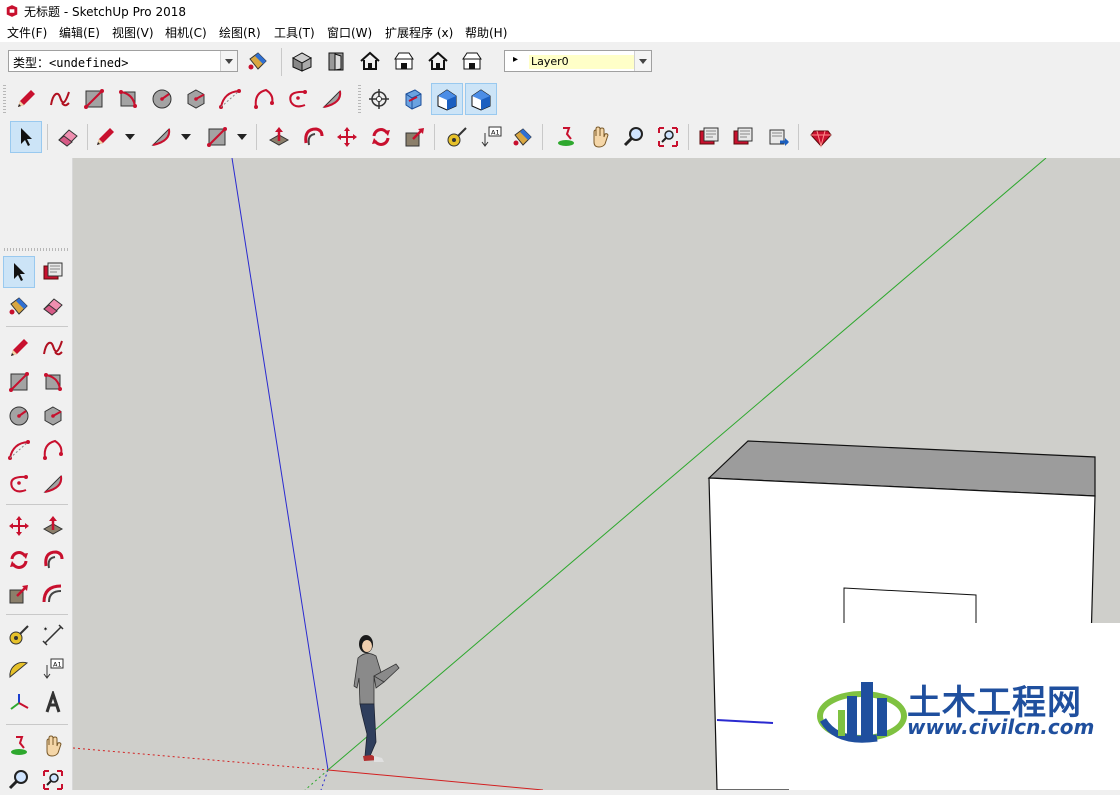  Describe the element at coordinates (241, 137) in the screenshot. I see `shape-dropdown-arrow` at that location.